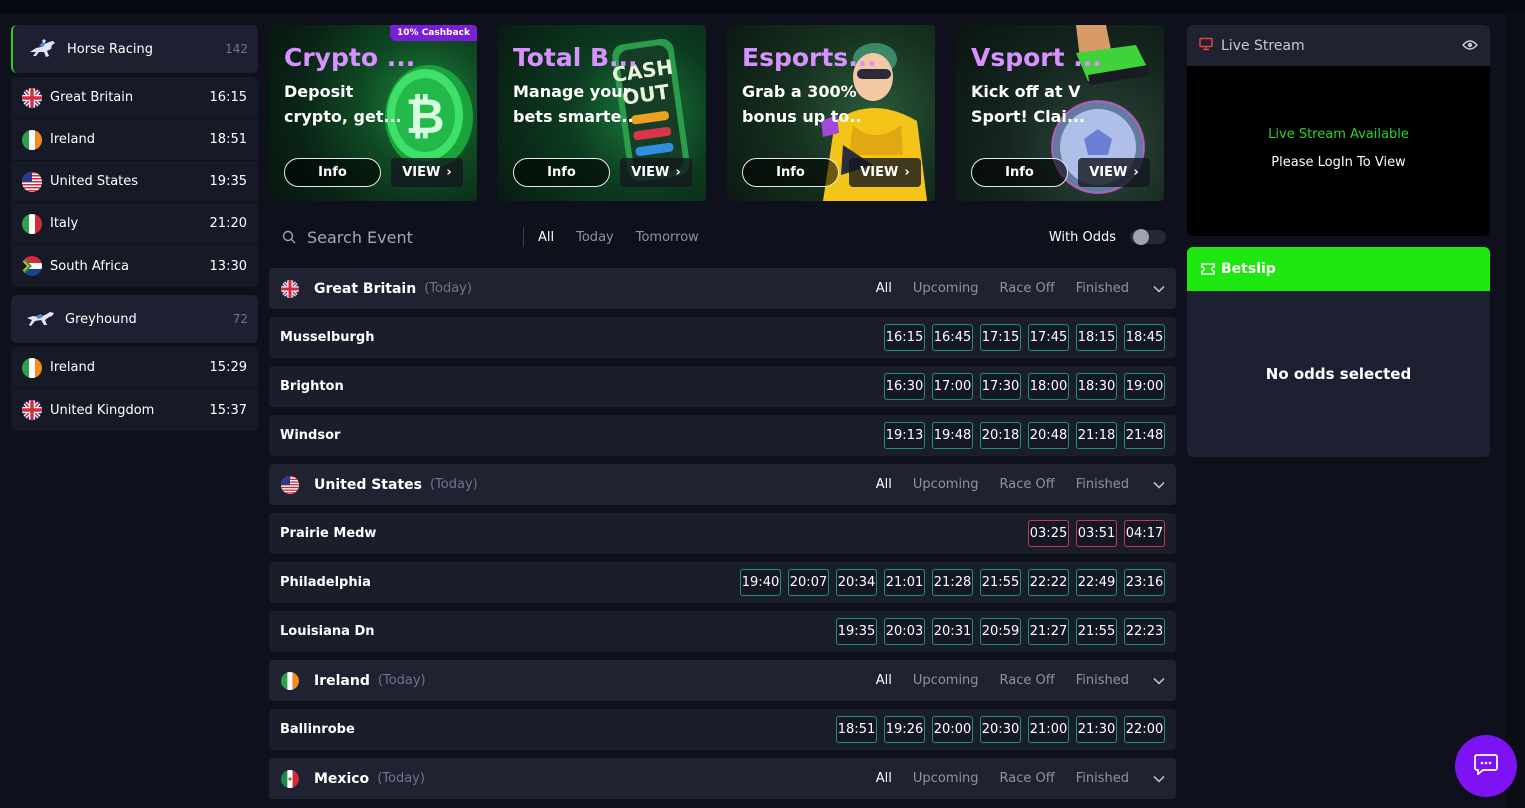 Image resolution: width=1525 pixels, height=808 pixels. Describe the element at coordinates (1096, 435) in the screenshot. I see `race-time-button: 21:18` at that location.